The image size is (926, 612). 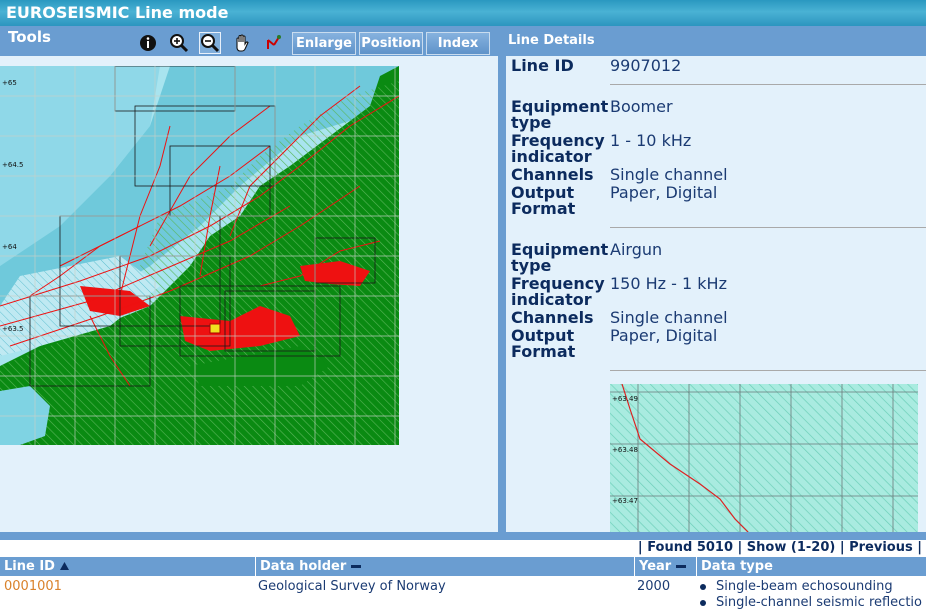 I want to click on column-header-label: Line ID, so click(x=29, y=566).